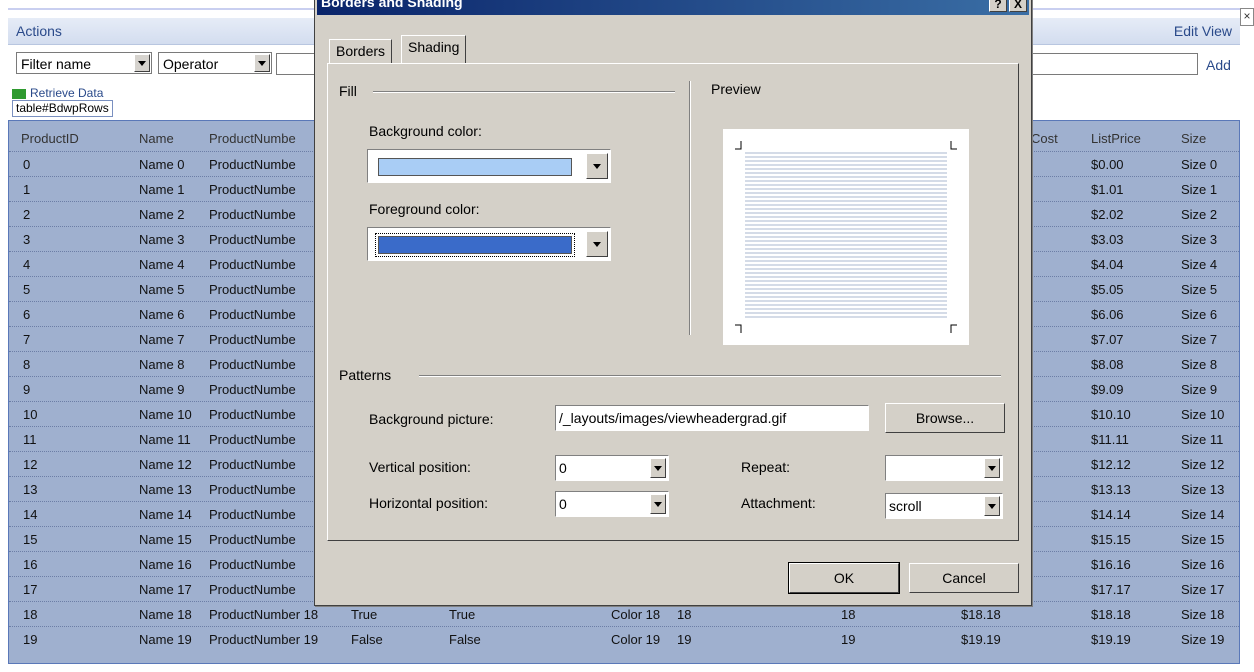  Describe the element at coordinates (39, 31) in the screenshot. I see `actions-menu: Actions` at that location.